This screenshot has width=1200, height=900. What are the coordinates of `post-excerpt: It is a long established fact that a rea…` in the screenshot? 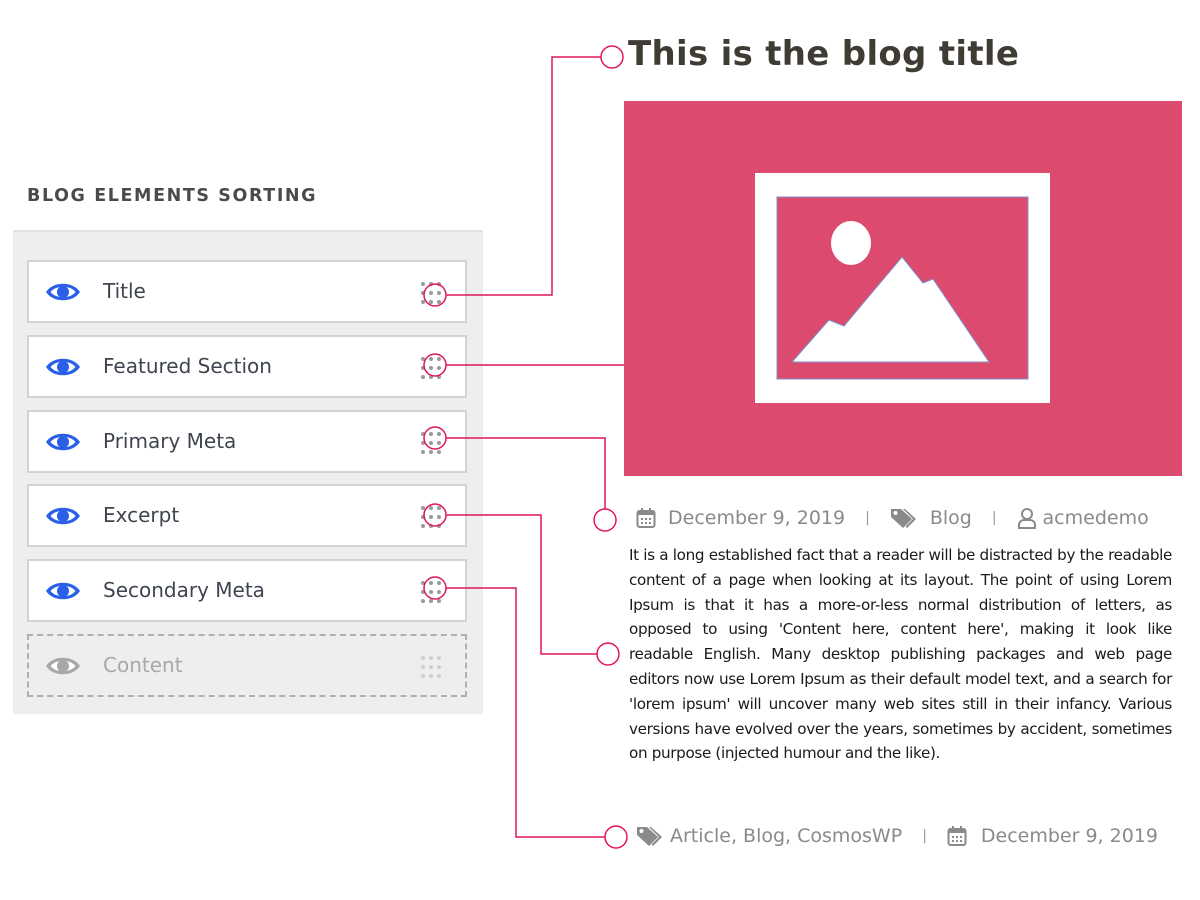 It's located at (900, 654).